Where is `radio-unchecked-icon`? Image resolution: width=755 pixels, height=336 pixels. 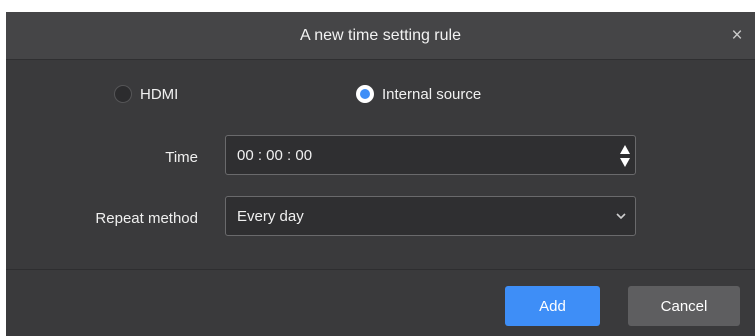
radio-unchecked-icon is located at coordinates (123, 94).